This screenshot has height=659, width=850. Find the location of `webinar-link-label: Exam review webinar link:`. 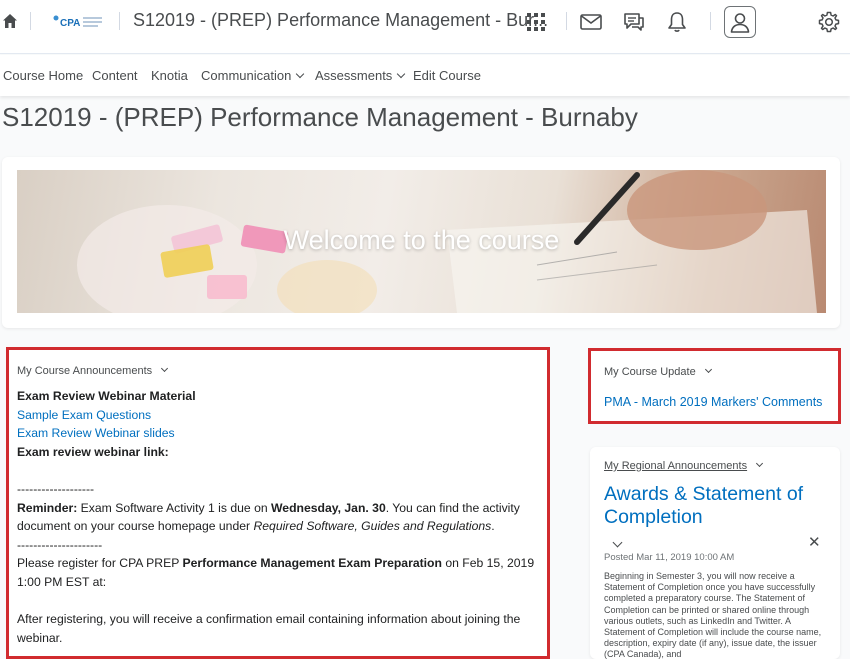

webinar-link-label: Exam review webinar link: is located at coordinates (93, 451).